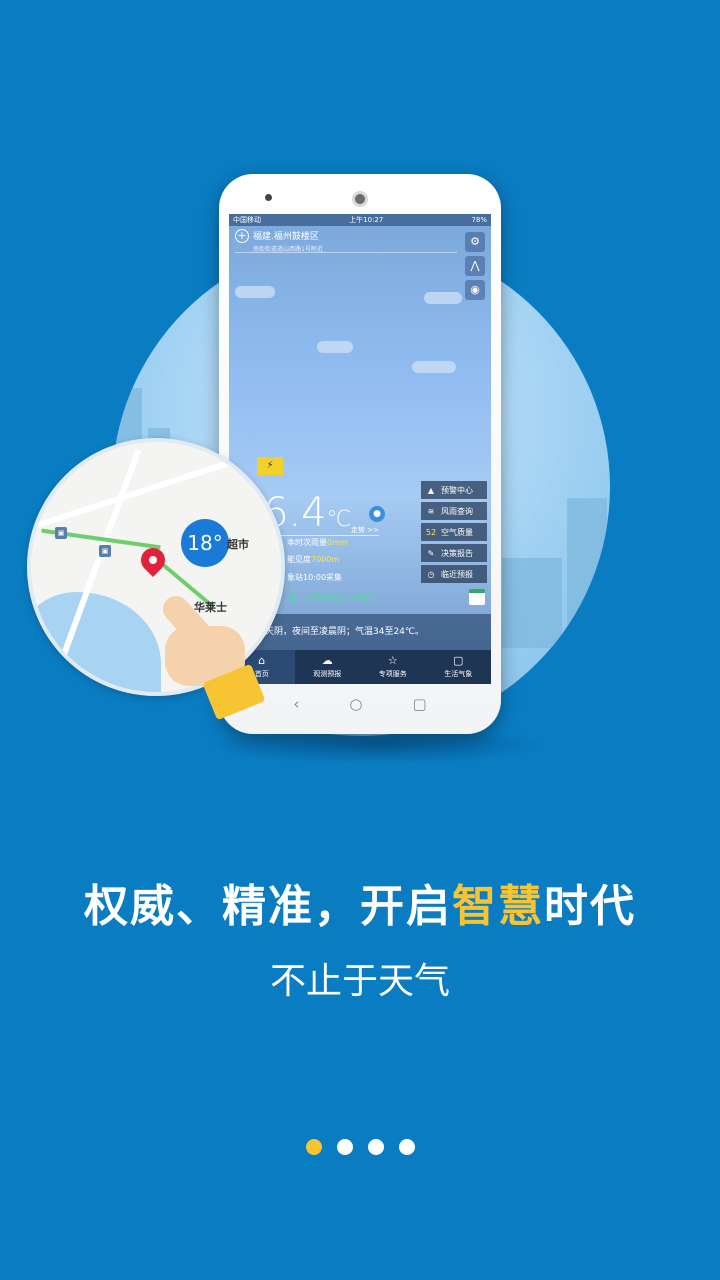 The height and width of the screenshot is (1280, 720). I want to click on share-icon: ⋀, so click(475, 266).